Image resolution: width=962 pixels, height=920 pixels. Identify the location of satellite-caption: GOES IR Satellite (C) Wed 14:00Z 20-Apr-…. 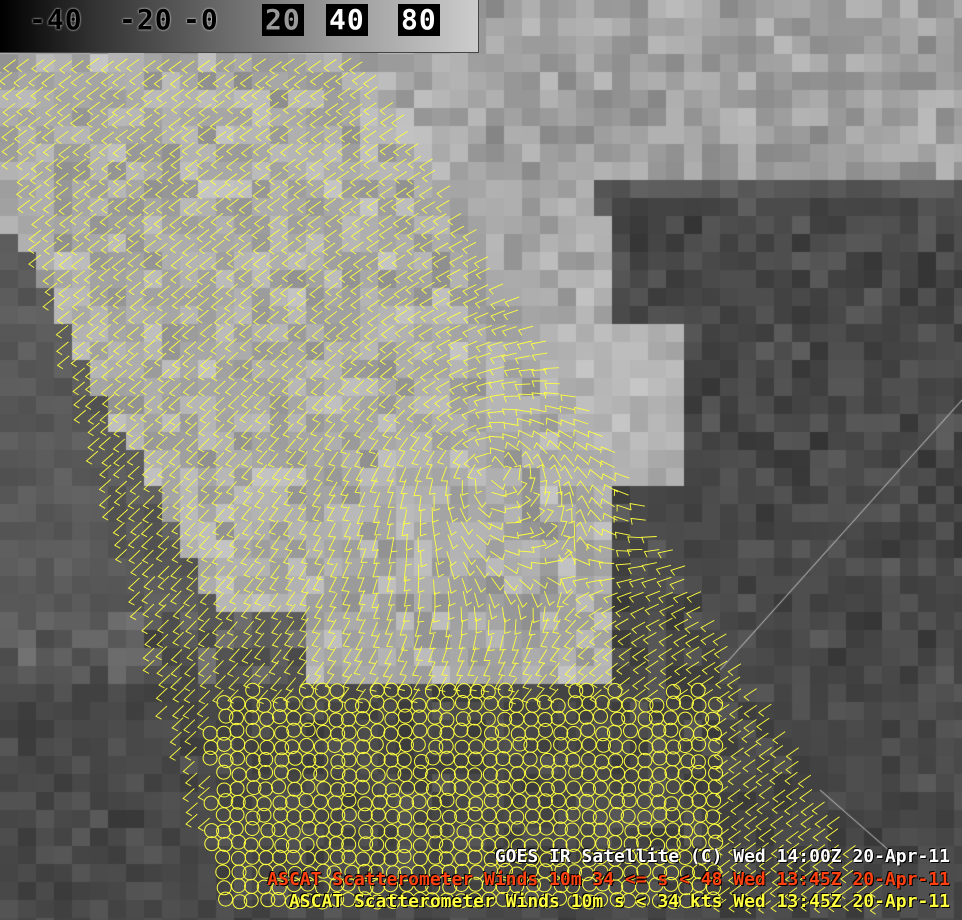
(722, 856).